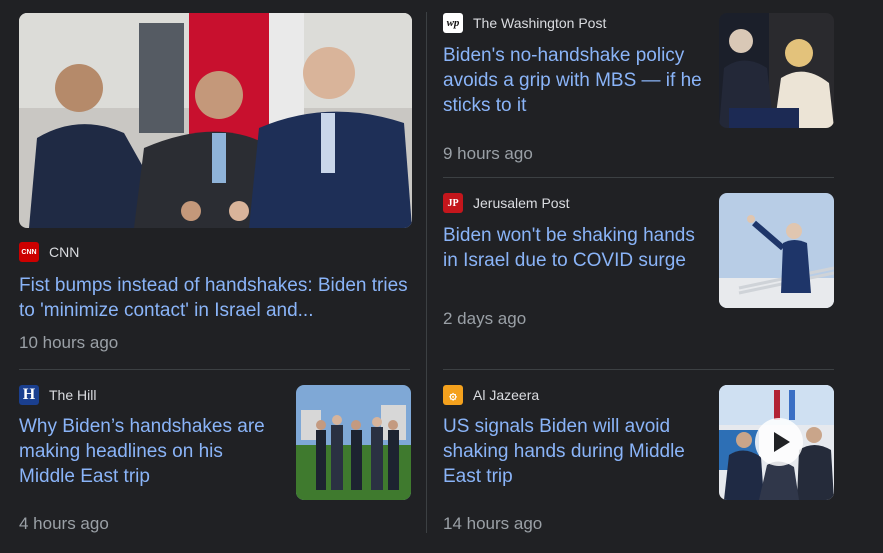 This screenshot has height=553, width=883. I want to click on aljazeera-story-image, so click(776, 442).